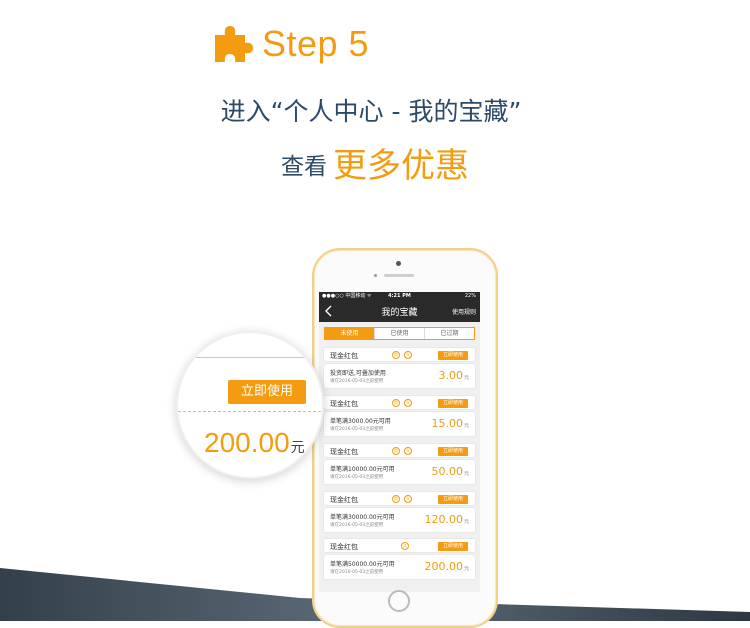 The width and height of the screenshot is (750, 628). What do you see at coordinates (399, 275) in the screenshot?
I see `speaker-grille` at bounding box center [399, 275].